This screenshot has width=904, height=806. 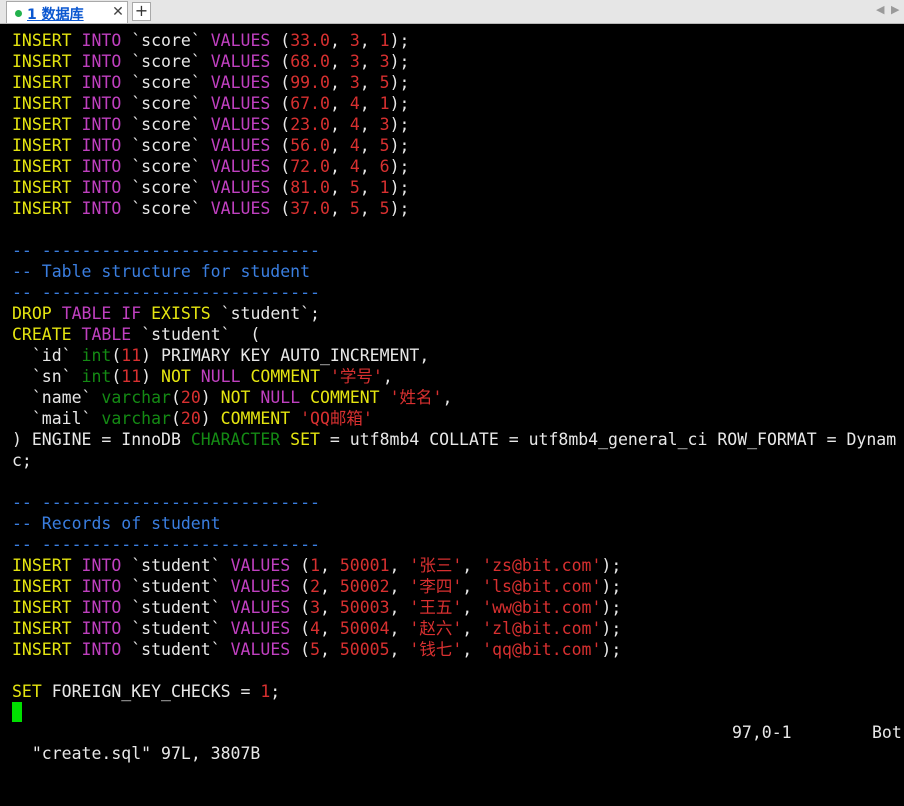 I want to click on code-token: int, so click(x=96, y=376).